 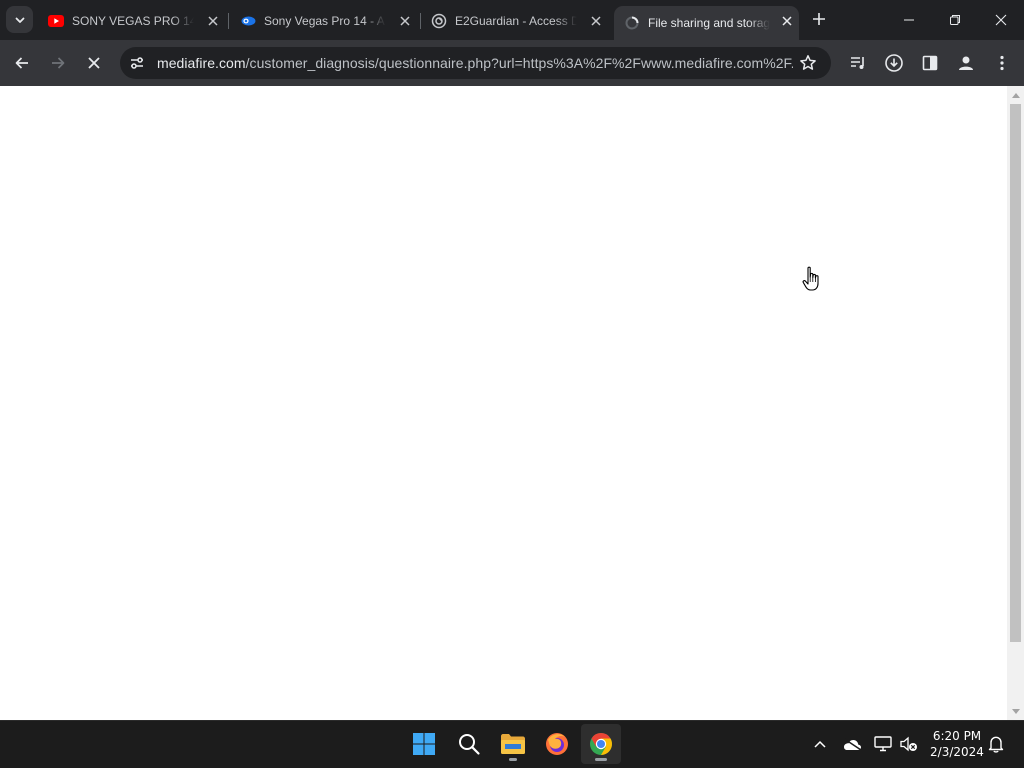 I want to click on chevron-down-icon, so click(x=19, y=20).